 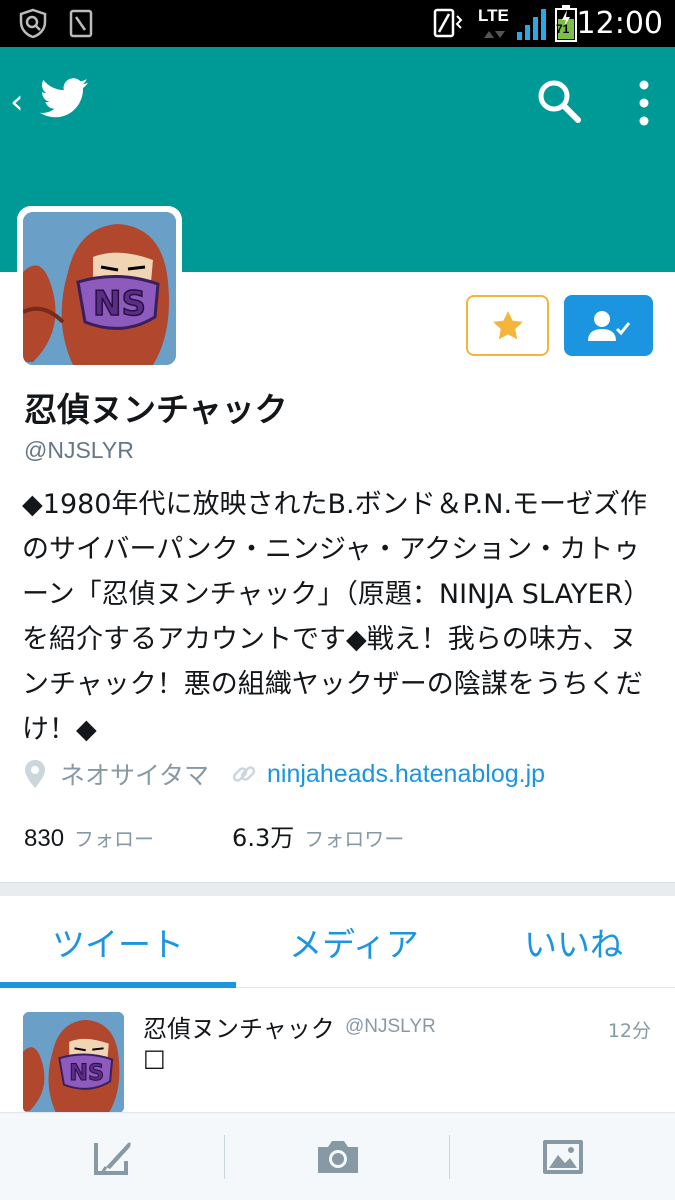 I want to click on tweet-avatar: NS, so click(x=73, y=1062).